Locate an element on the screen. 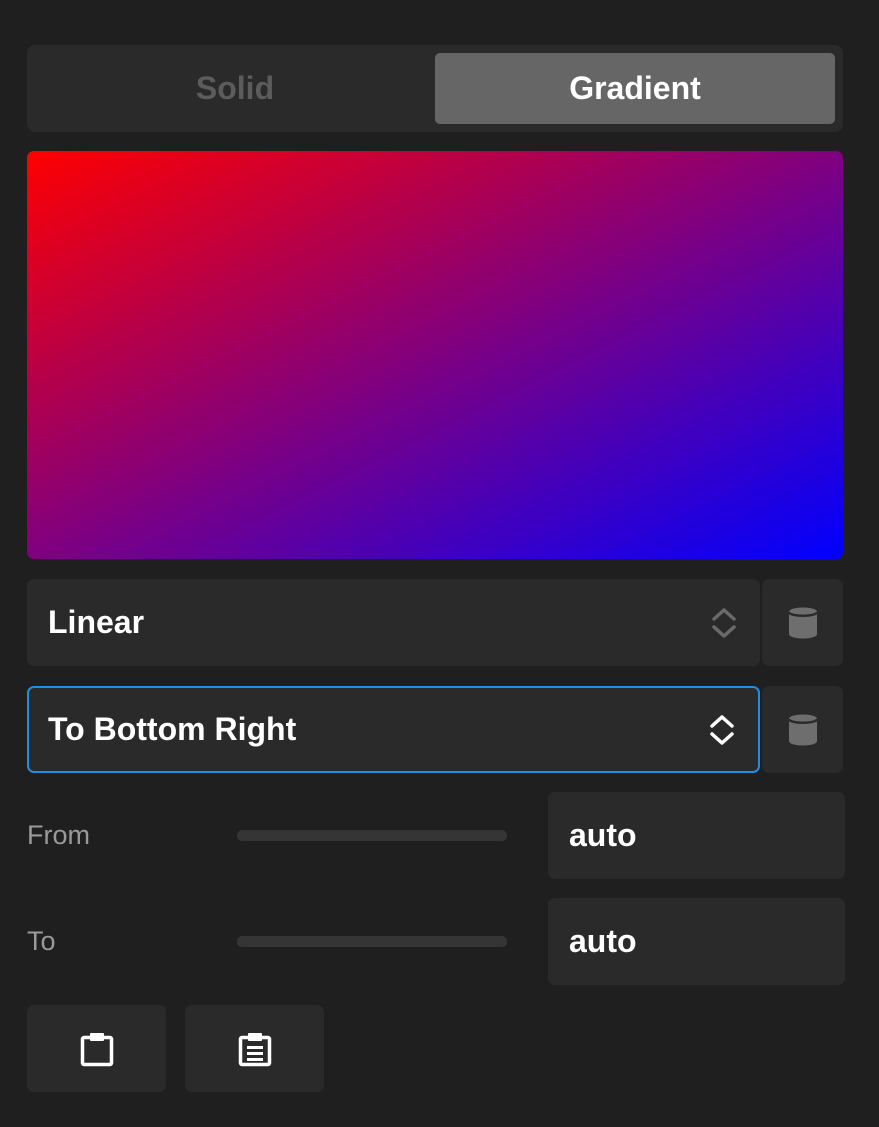 The width and height of the screenshot is (879, 1127). to-label: To is located at coordinates (41, 941).